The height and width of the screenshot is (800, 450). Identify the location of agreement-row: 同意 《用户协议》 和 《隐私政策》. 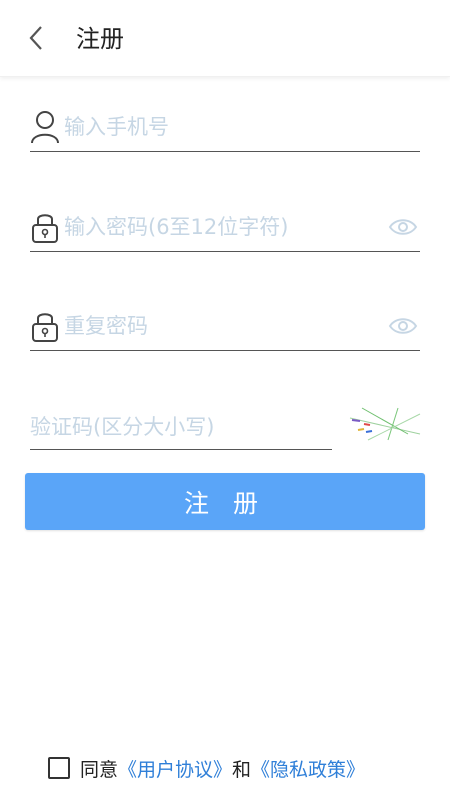
(206, 768).